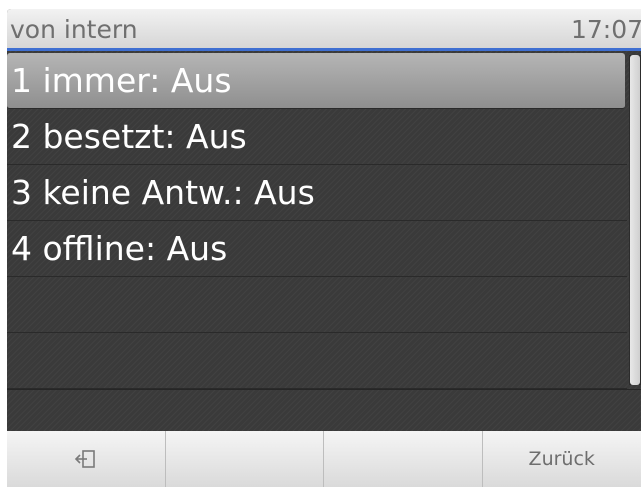  What do you see at coordinates (121, 80) in the screenshot?
I see `list-item-label: 1 immer: Aus` at bounding box center [121, 80].